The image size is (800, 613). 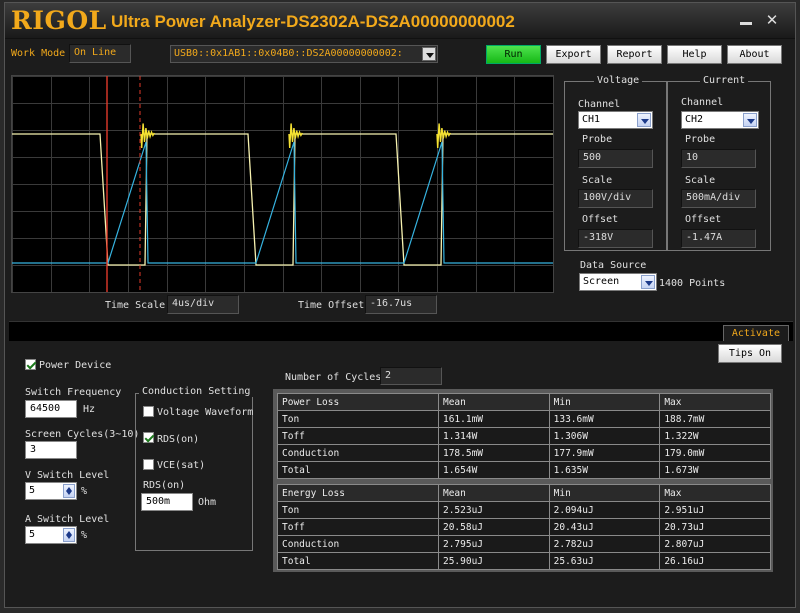 What do you see at coordinates (493, 436) in the screenshot?
I see `table-cell: 1.314W` at bounding box center [493, 436].